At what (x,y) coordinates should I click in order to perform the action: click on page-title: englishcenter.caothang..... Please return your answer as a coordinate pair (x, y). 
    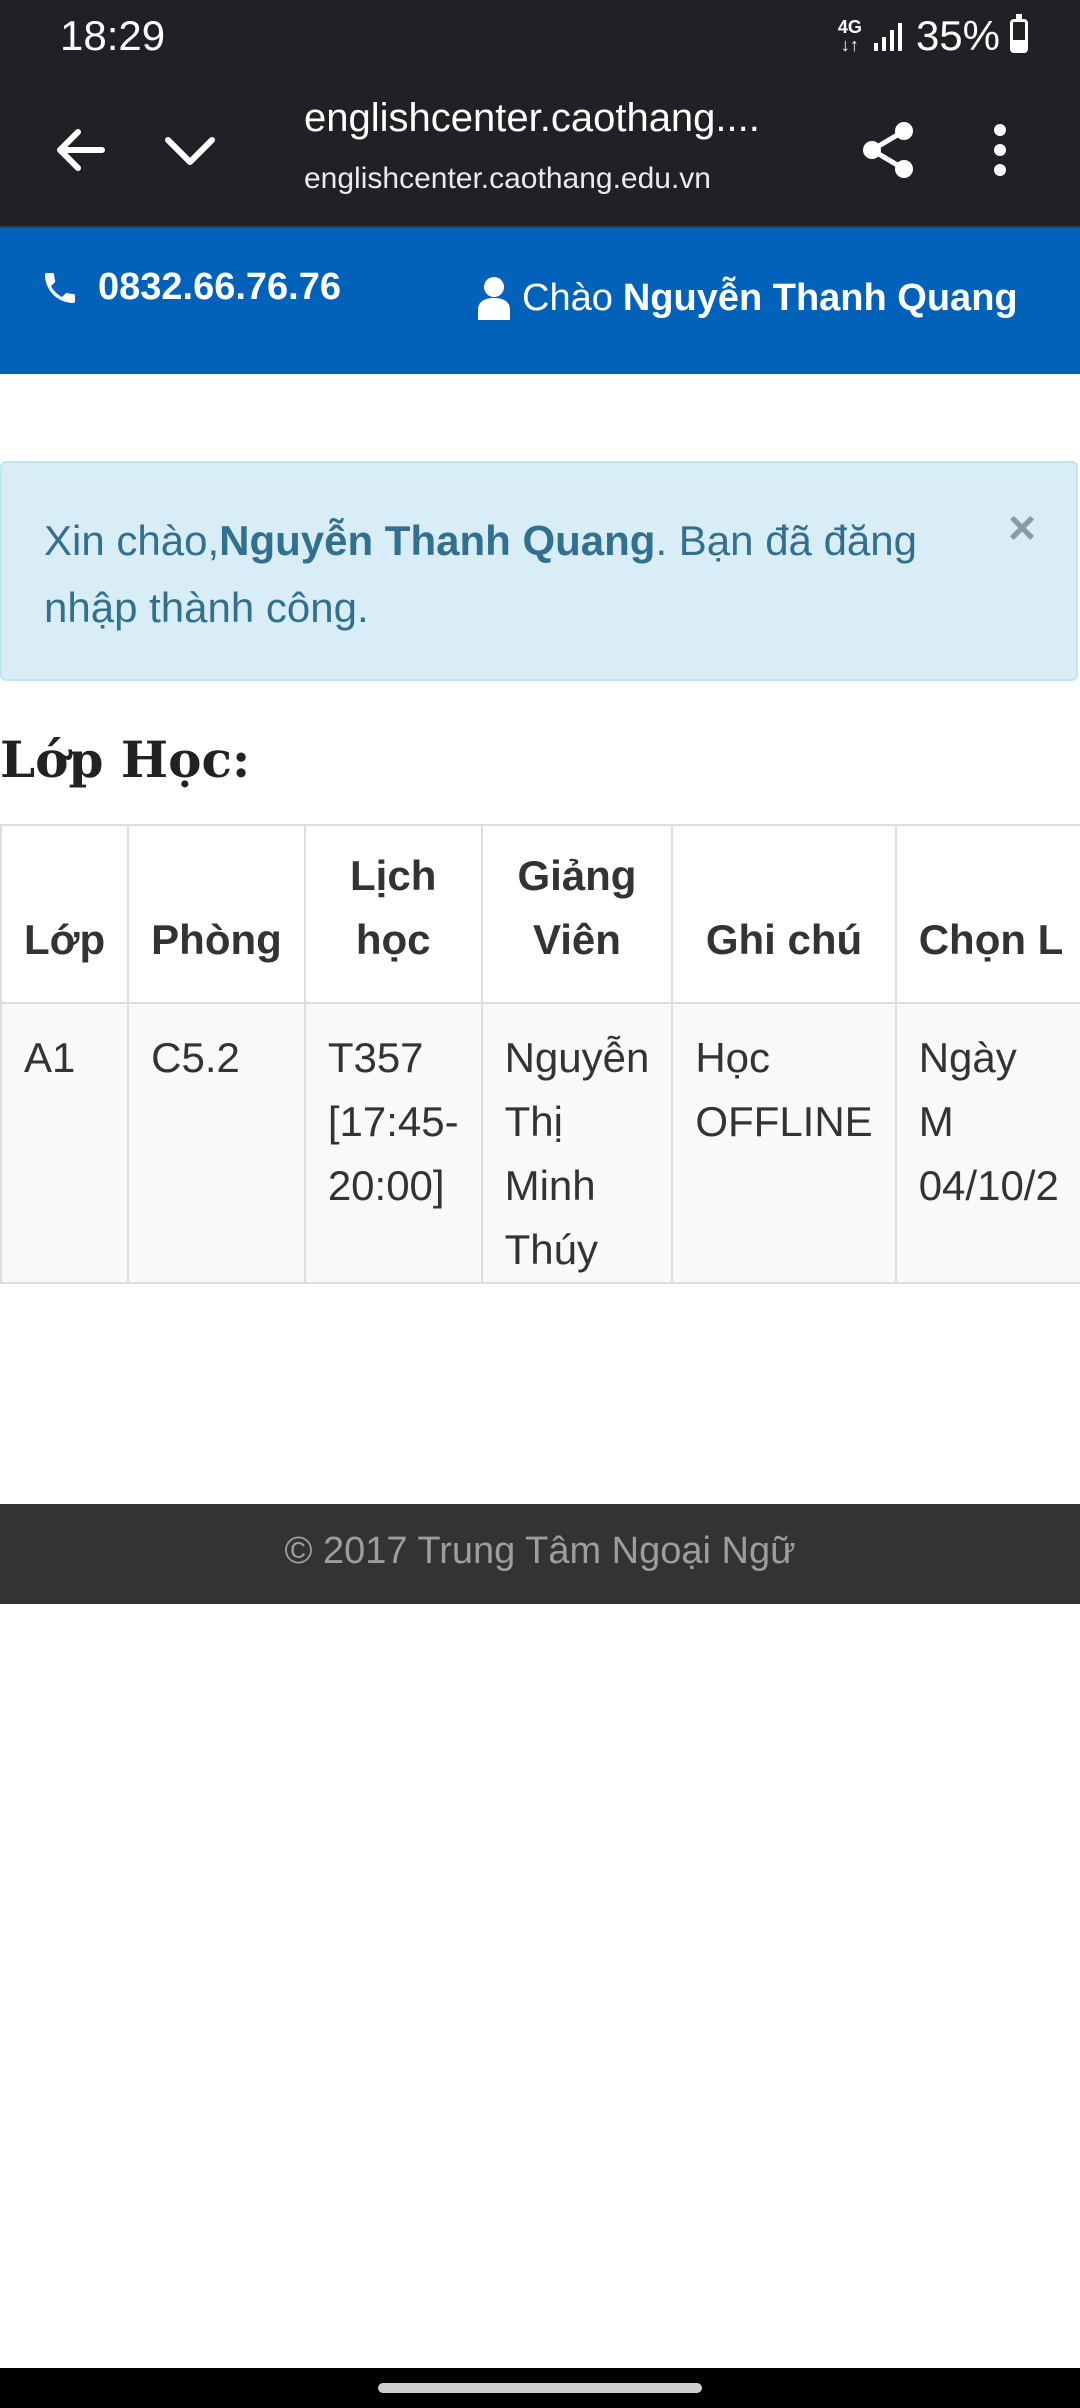
    Looking at the image, I should click on (544, 118).